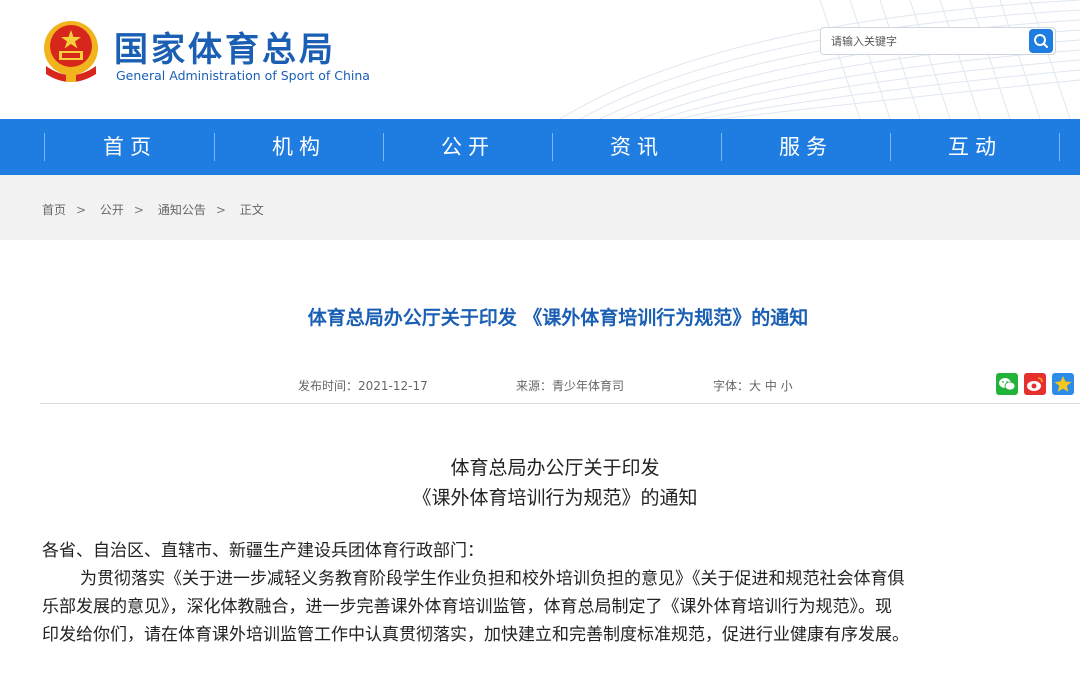 The height and width of the screenshot is (695, 1080). What do you see at coordinates (71, 50) in the screenshot?
I see `national-emblem-logo` at bounding box center [71, 50].